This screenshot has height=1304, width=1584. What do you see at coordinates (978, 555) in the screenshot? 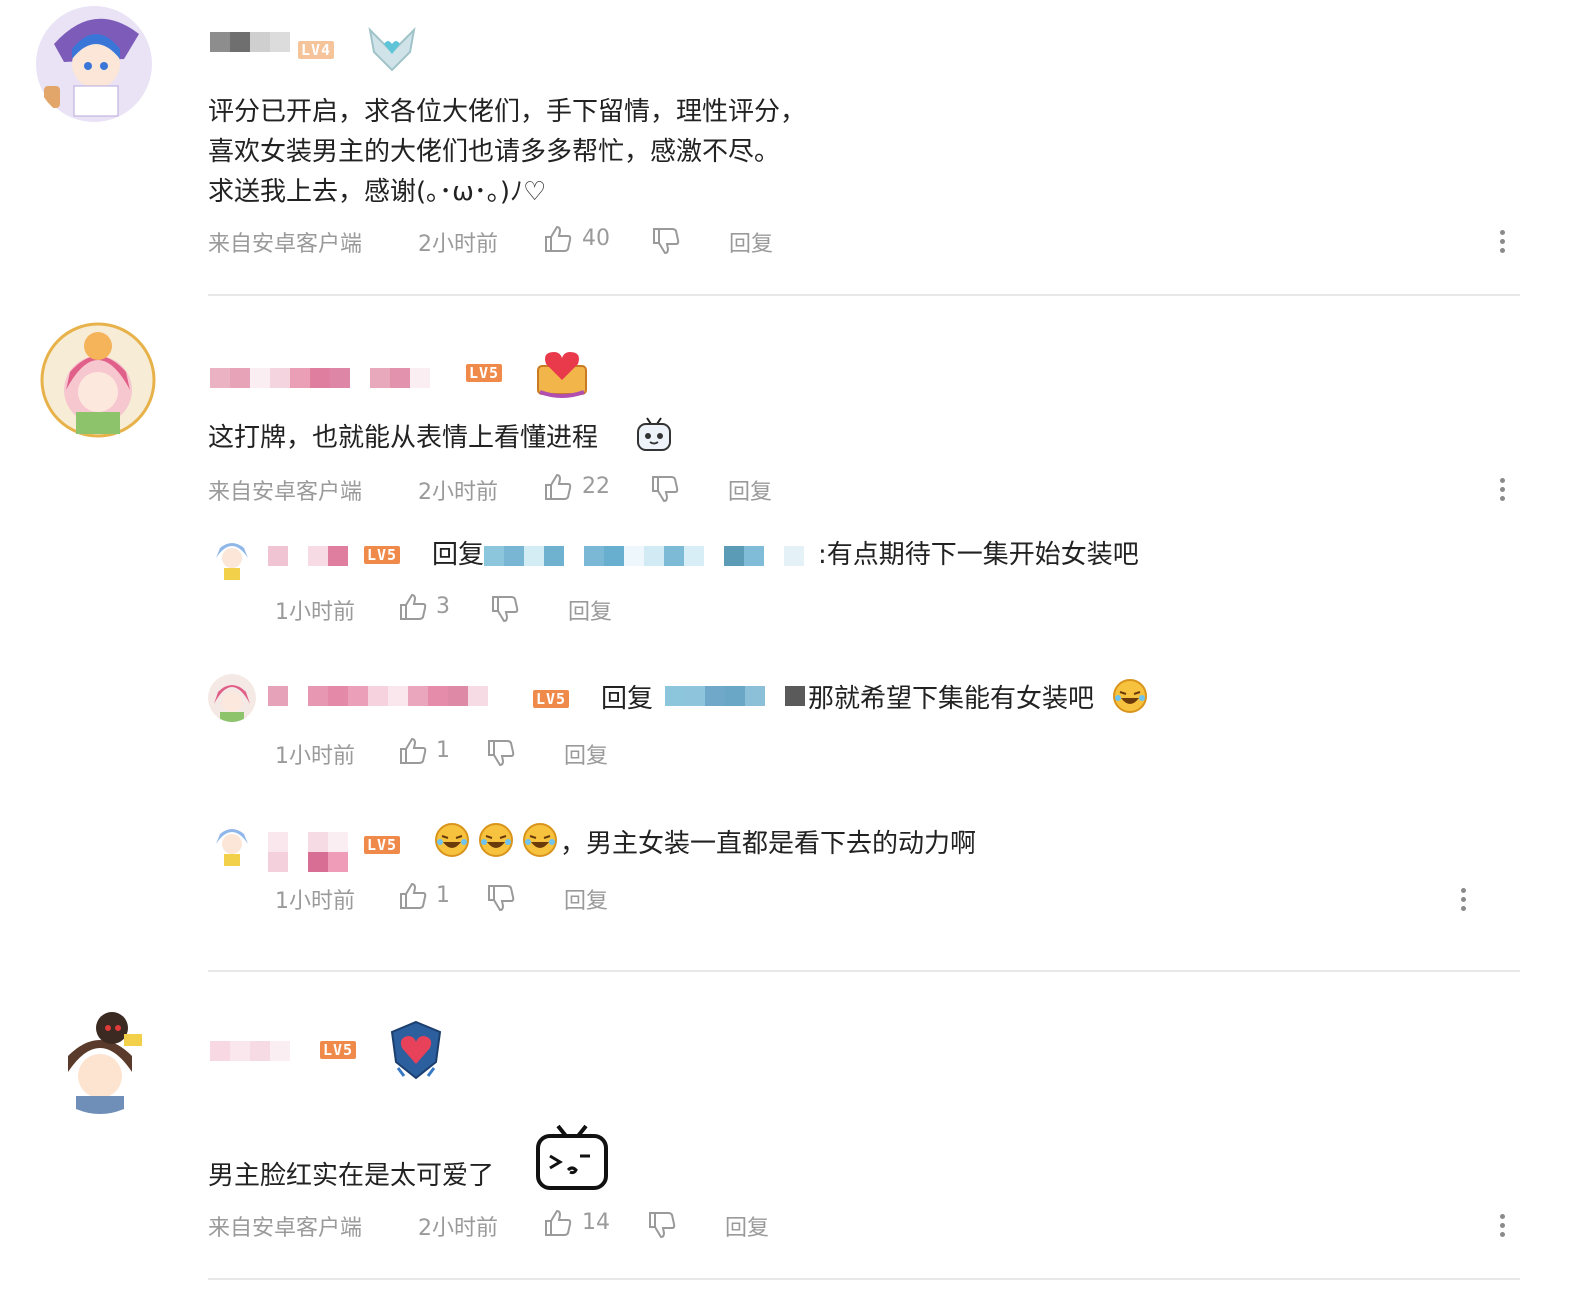
I see `reply-text: :有点期待下一集开始女装吧` at bounding box center [978, 555].